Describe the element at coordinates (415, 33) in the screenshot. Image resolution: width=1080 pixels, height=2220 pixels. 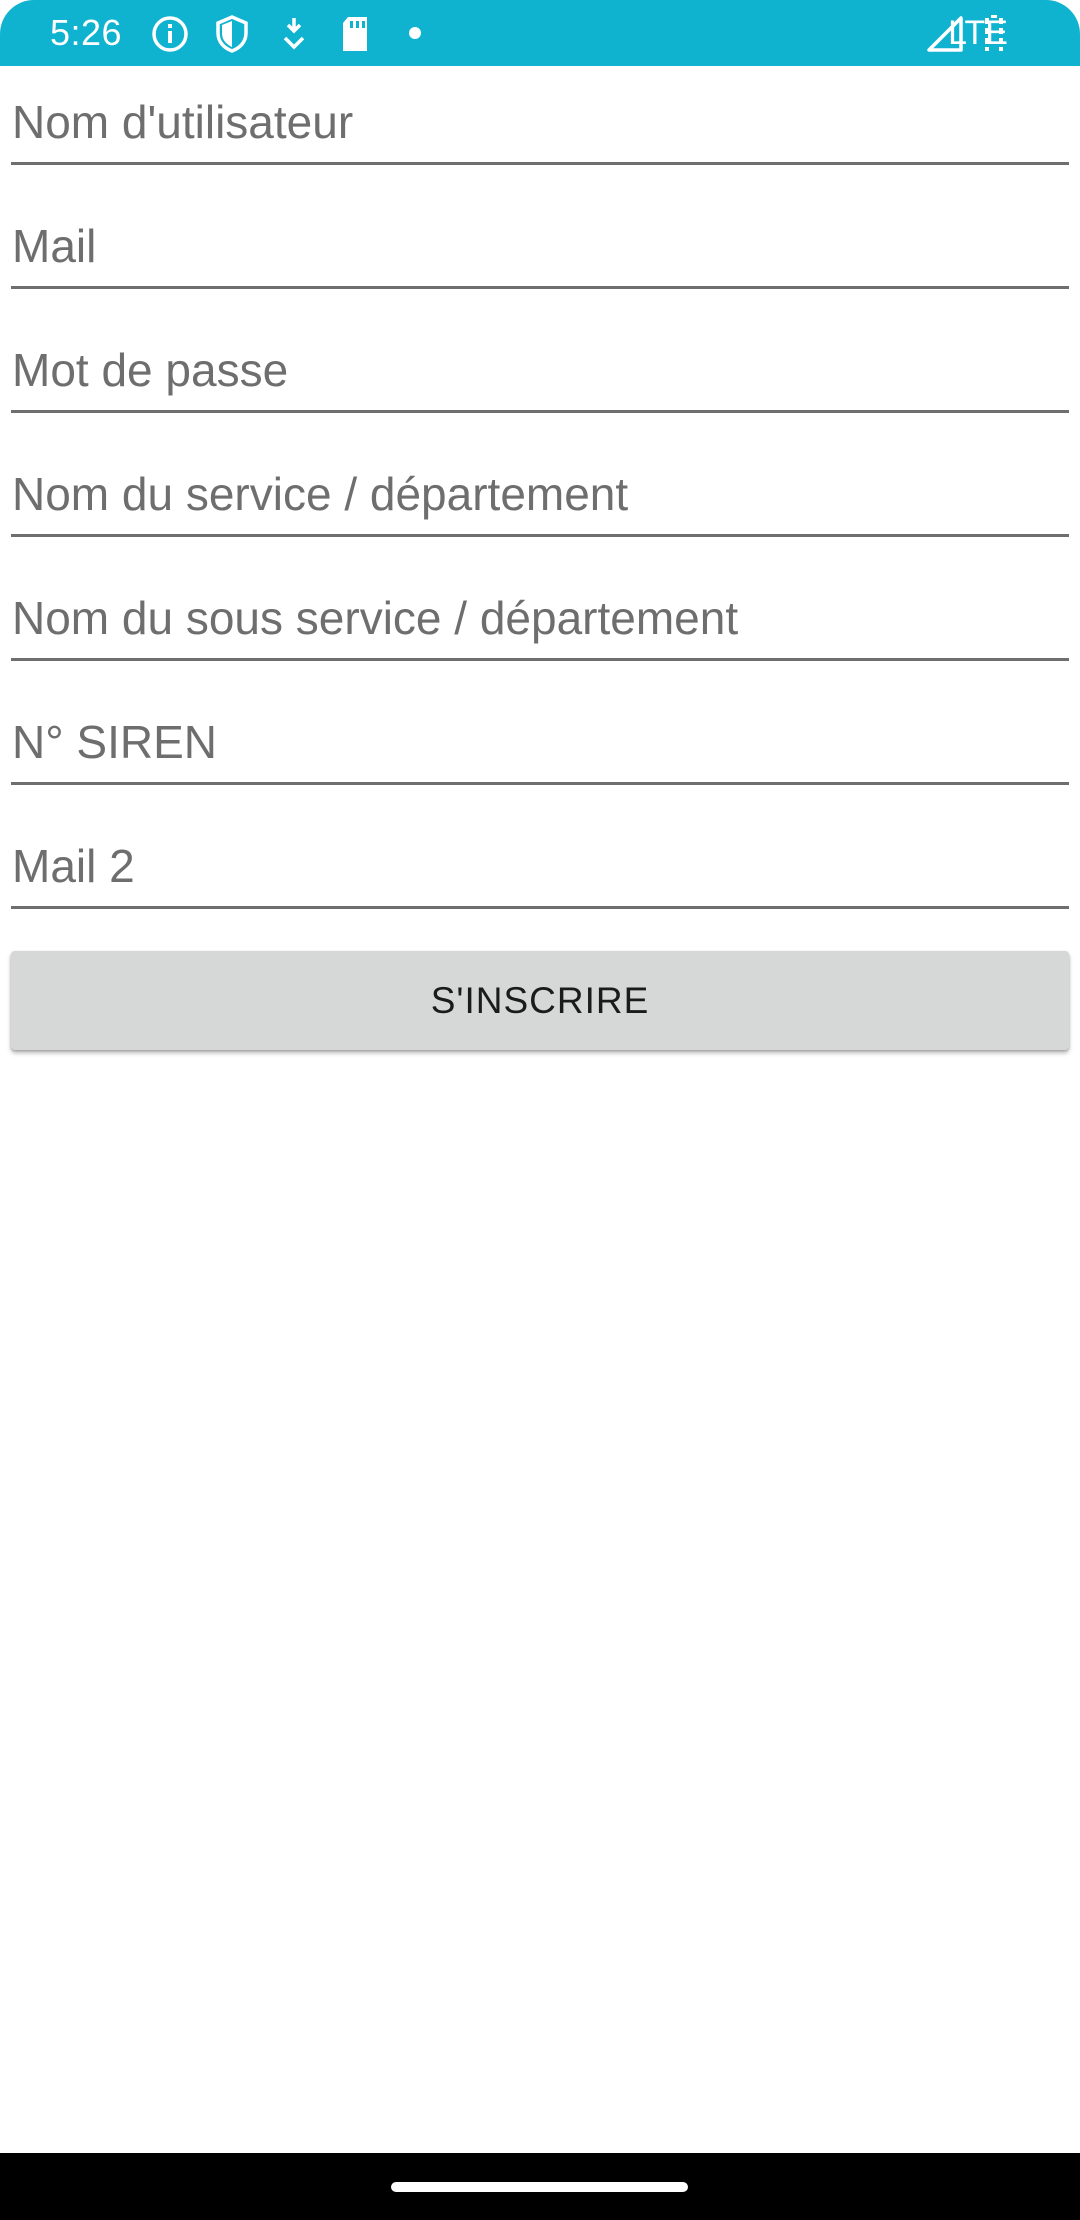
I see `dot-icon` at that location.